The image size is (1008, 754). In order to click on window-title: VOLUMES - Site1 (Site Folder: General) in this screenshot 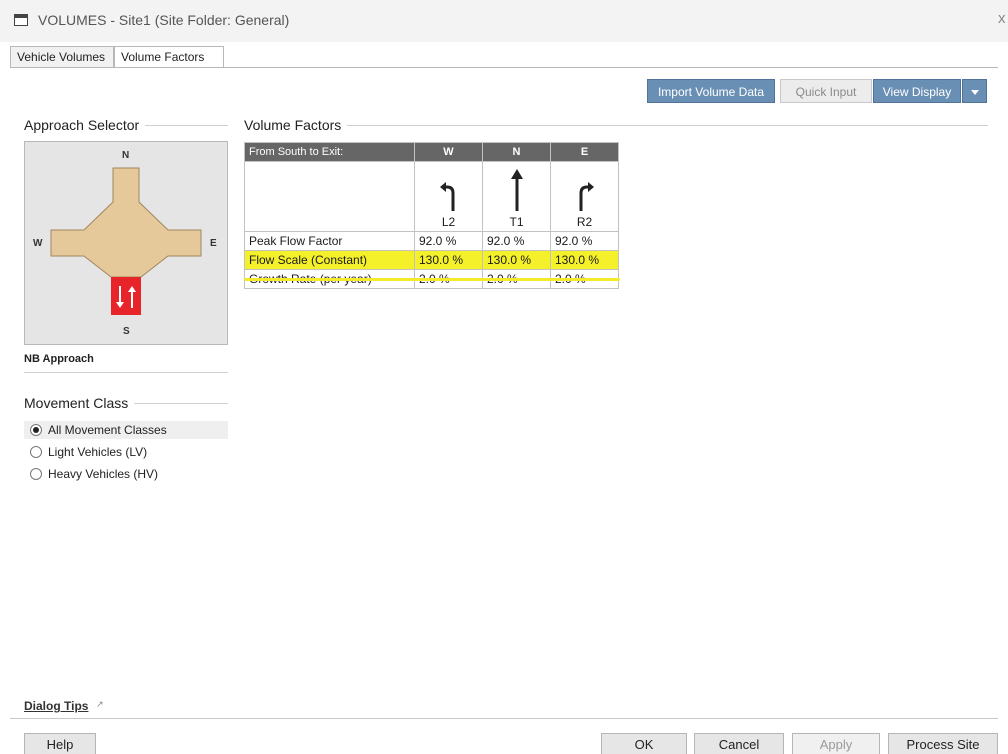, I will do `click(164, 20)`.